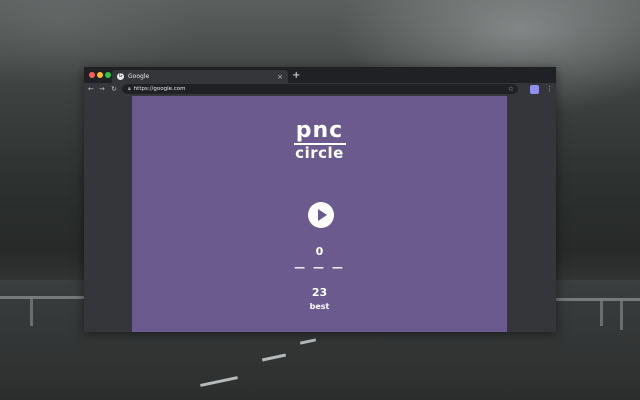 This screenshot has width=640, height=400. Describe the element at coordinates (598, 299) in the screenshot. I see `guard-rail-right` at that location.